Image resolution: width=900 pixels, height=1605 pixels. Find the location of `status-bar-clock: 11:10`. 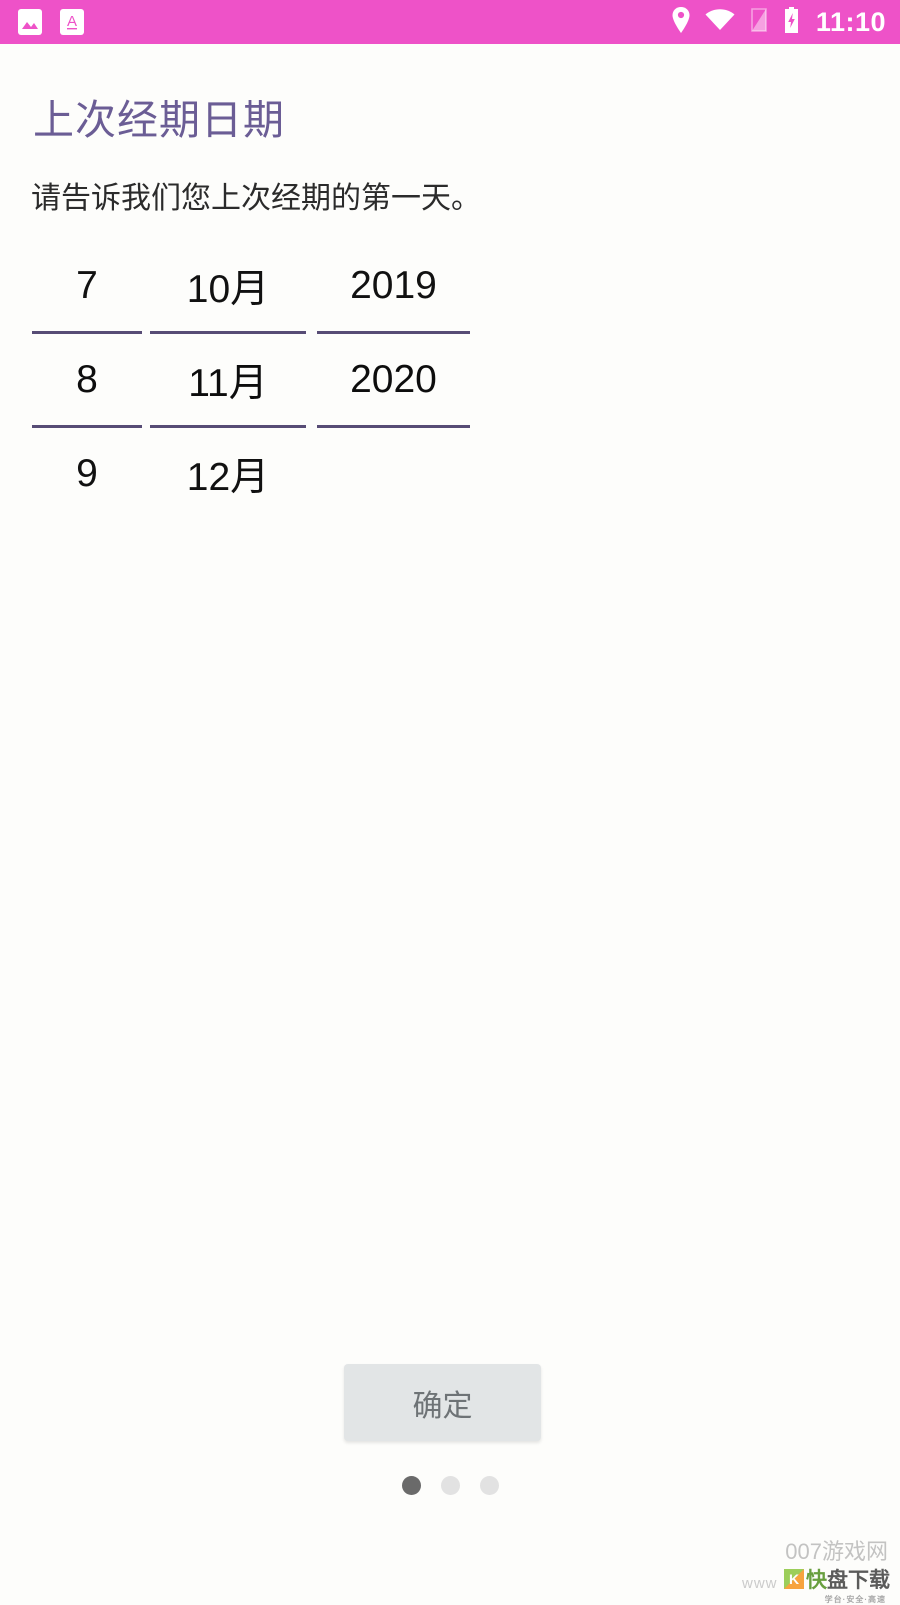

status-bar-clock: 11:10 is located at coordinates (850, 21).